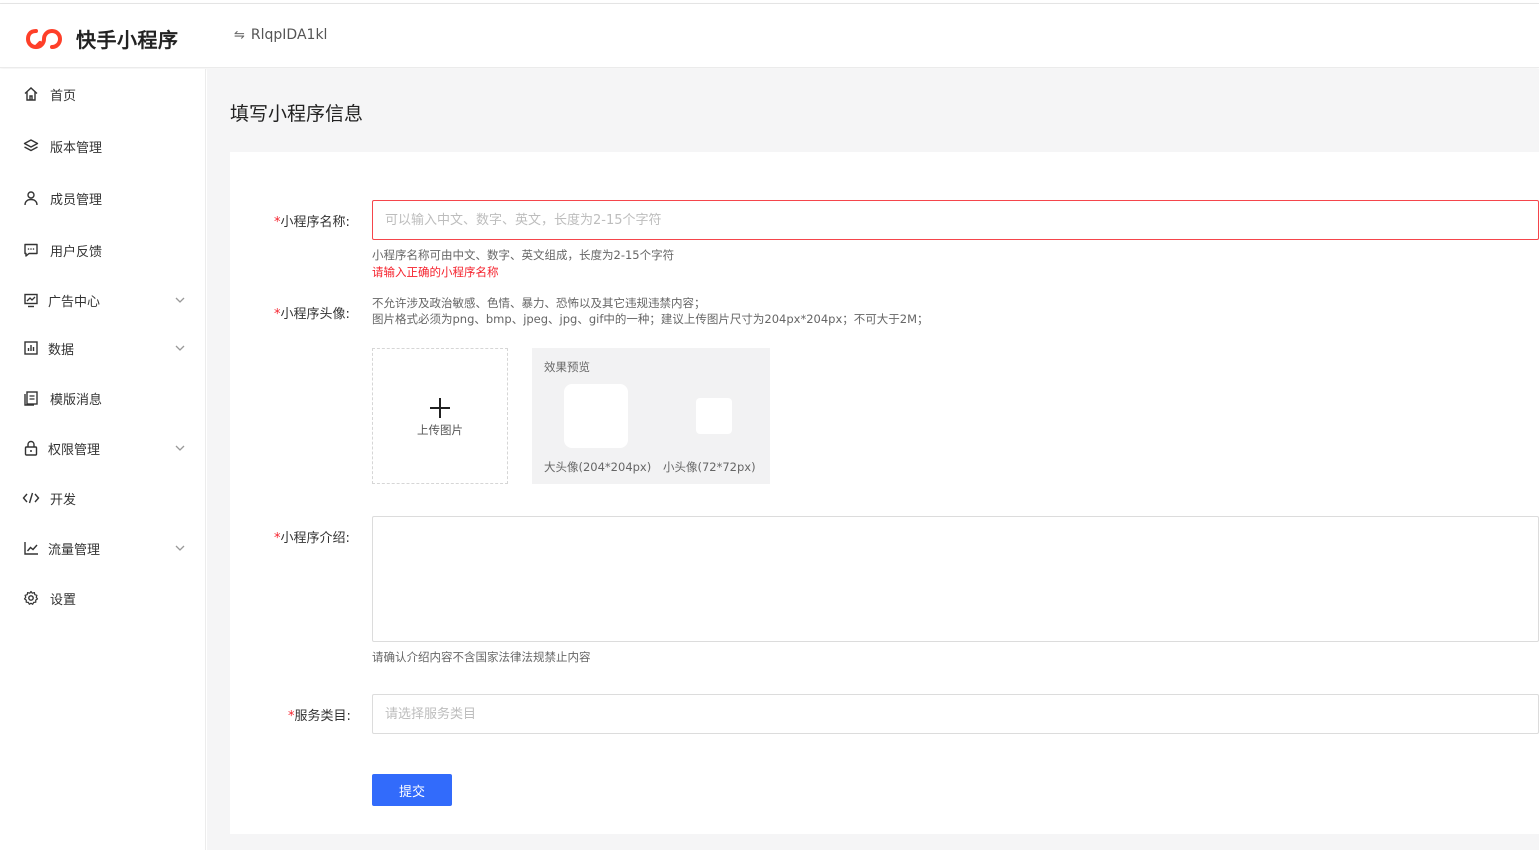  What do you see at coordinates (315, 538) in the screenshot?
I see `intro-label-text: 小程序介绍:` at bounding box center [315, 538].